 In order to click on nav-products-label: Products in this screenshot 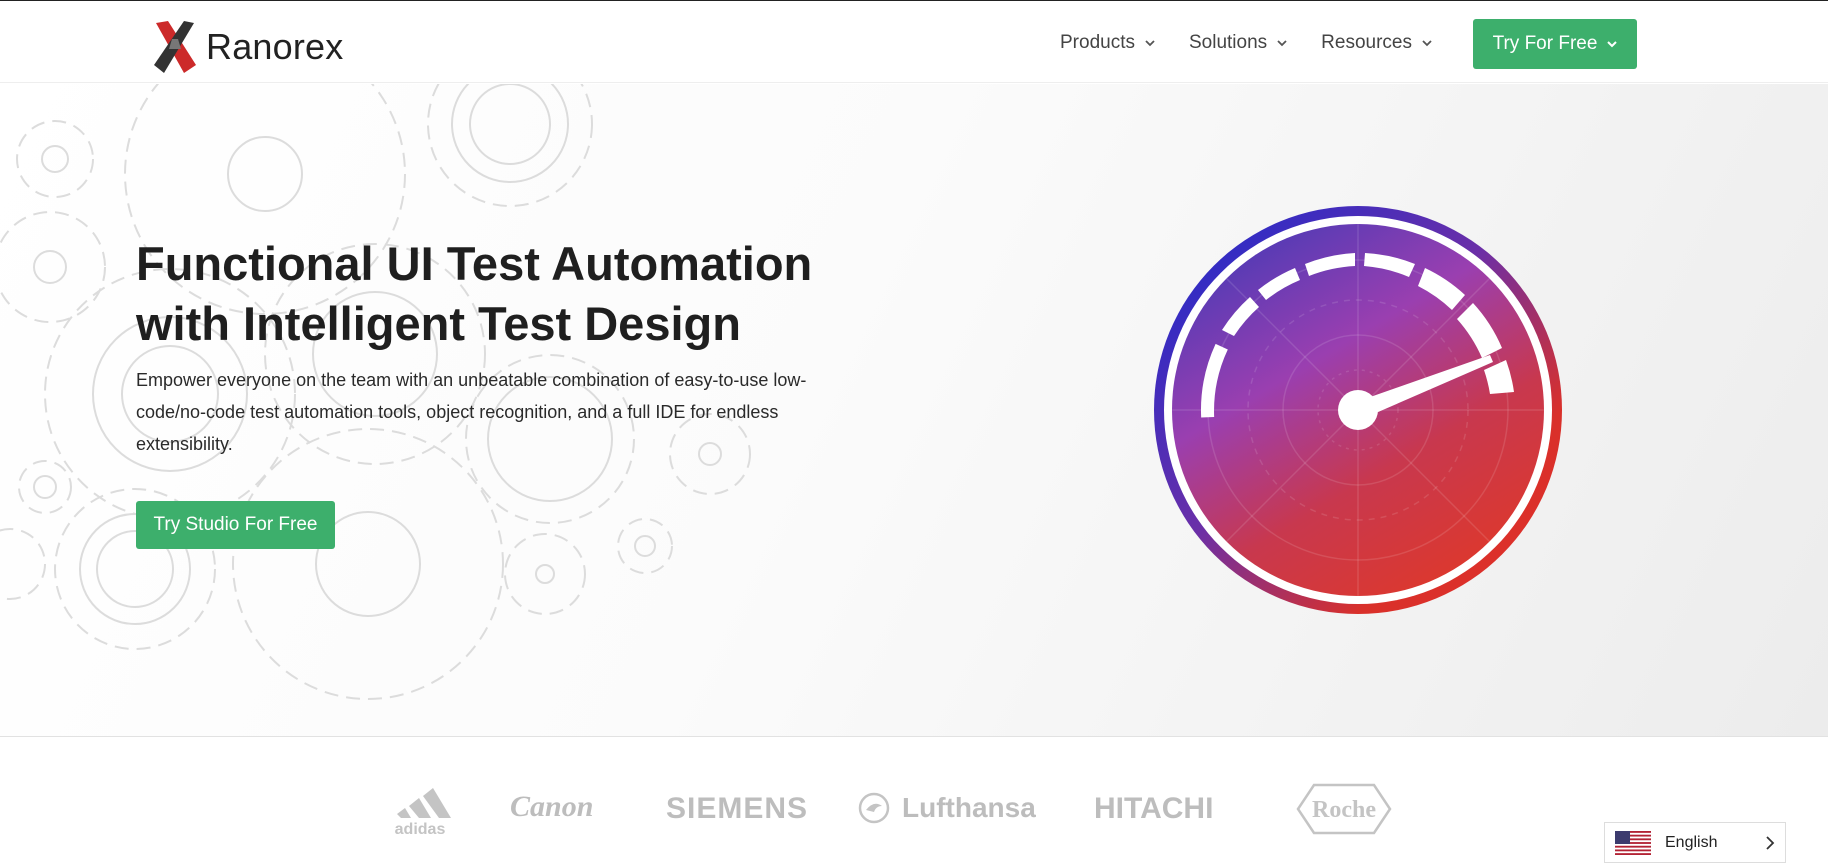, I will do `click(1097, 42)`.